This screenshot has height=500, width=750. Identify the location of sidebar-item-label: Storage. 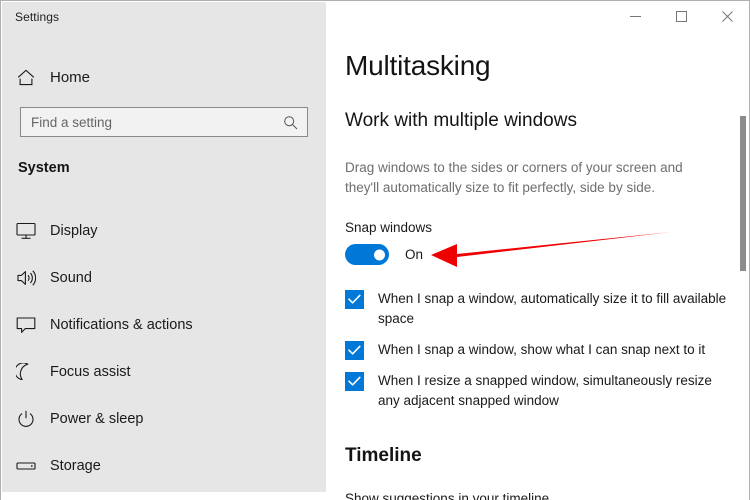
(75, 465).